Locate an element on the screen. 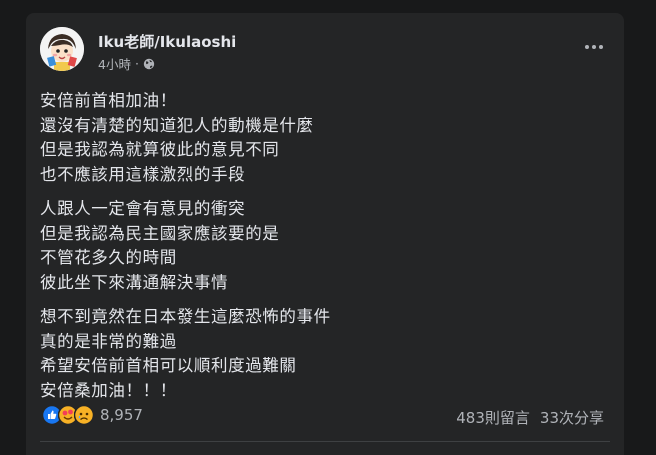  post-line: 也不應該用這樣激烈的手段 is located at coordinates (143, 174).